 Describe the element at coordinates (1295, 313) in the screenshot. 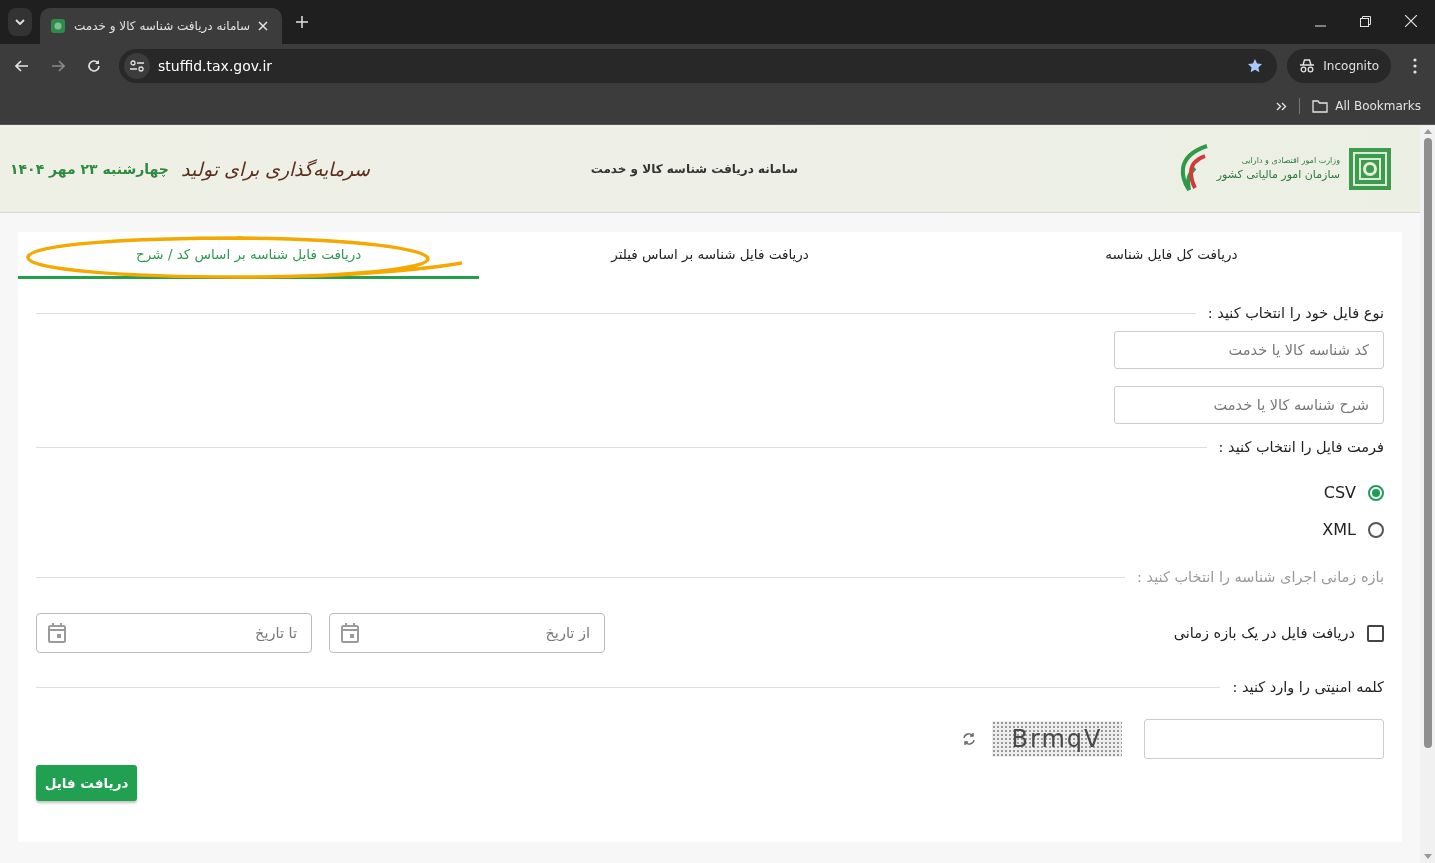

I see `section-heading: نوع فایل خود را انتخاب کنید :` at that location.